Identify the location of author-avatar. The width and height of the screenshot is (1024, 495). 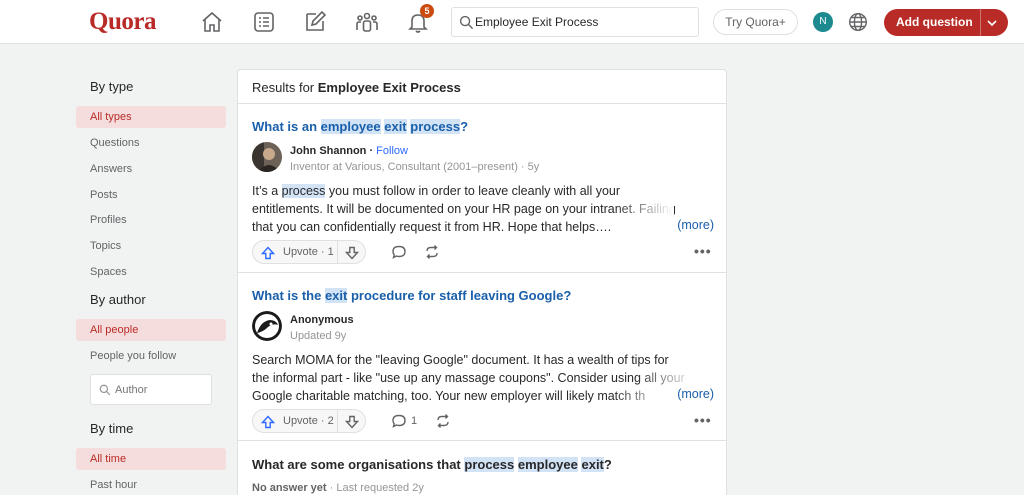
(267, 157).